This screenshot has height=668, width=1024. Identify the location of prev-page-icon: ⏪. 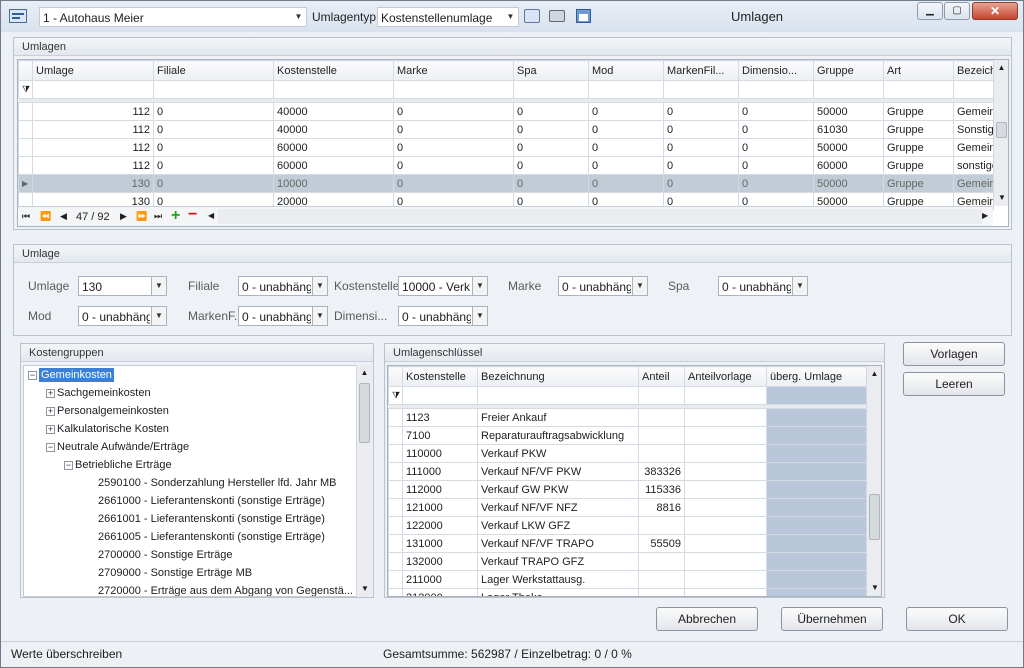
(45, 216).